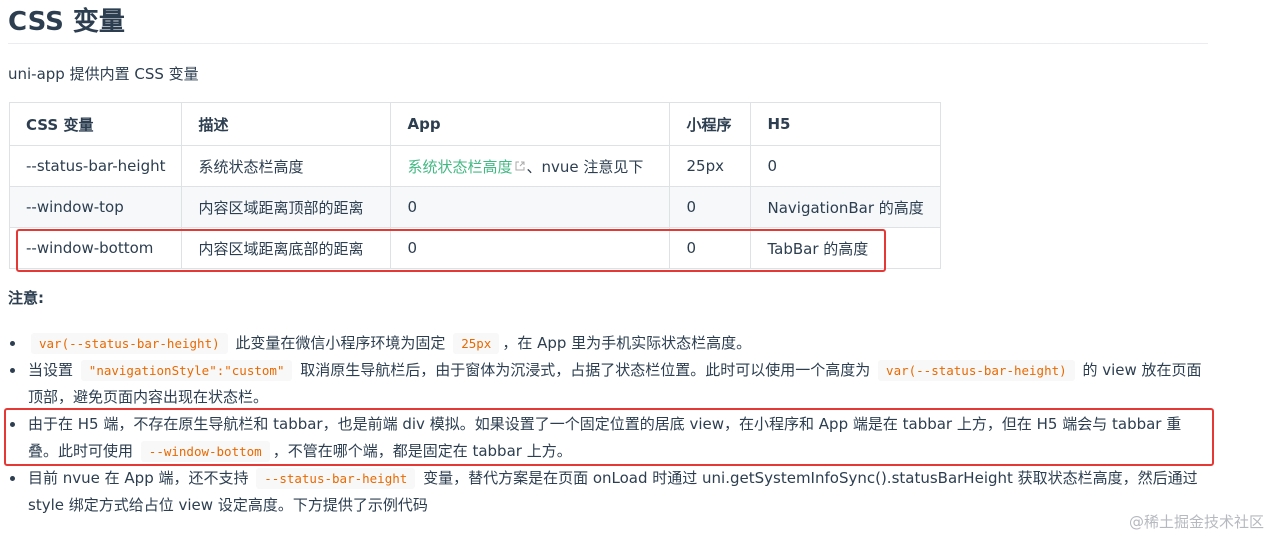 Image resolution: width=1272 pixels, height=540 pixels. Describe the element at coordinates (340, 343) in the screenshot. I see `note-text: 此变量在微信小程序环境为固定` at that location.